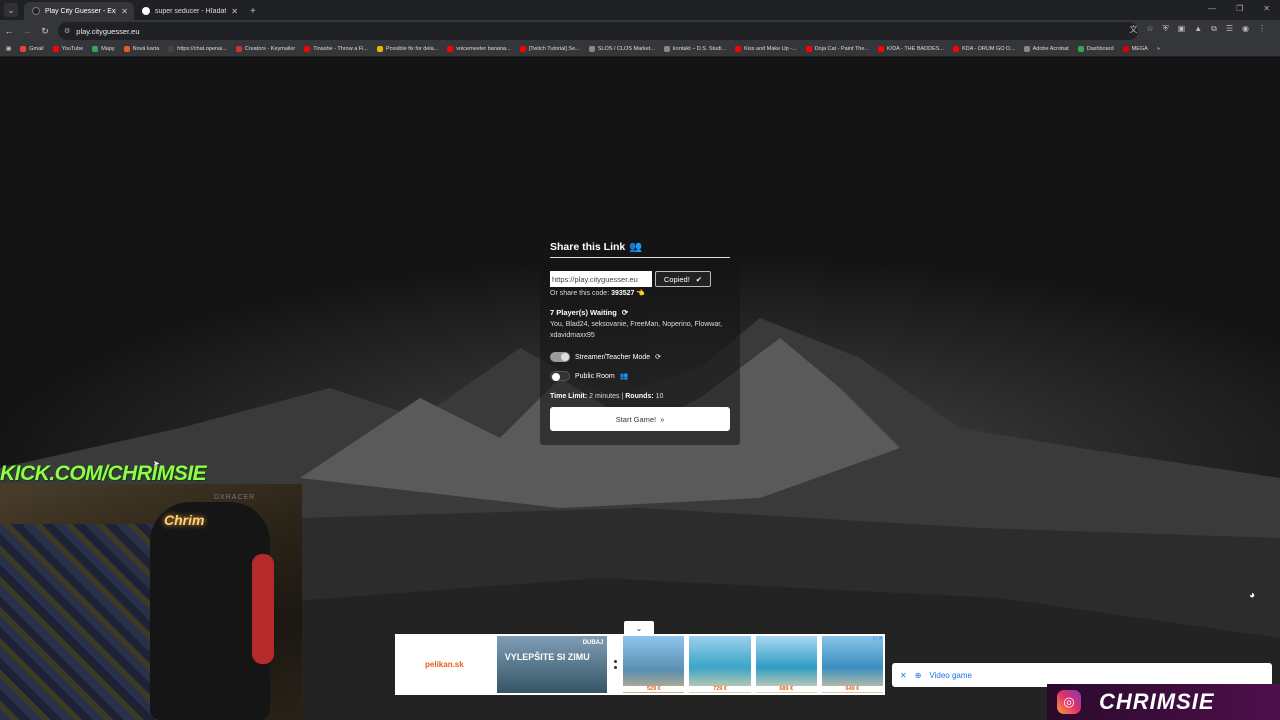 The image size is (1280, 720). What do you see at coordinates (1157, 701) in the screenshot?
I see `channel-name: CHRIMSIE` at bounding box center [1157, 701].